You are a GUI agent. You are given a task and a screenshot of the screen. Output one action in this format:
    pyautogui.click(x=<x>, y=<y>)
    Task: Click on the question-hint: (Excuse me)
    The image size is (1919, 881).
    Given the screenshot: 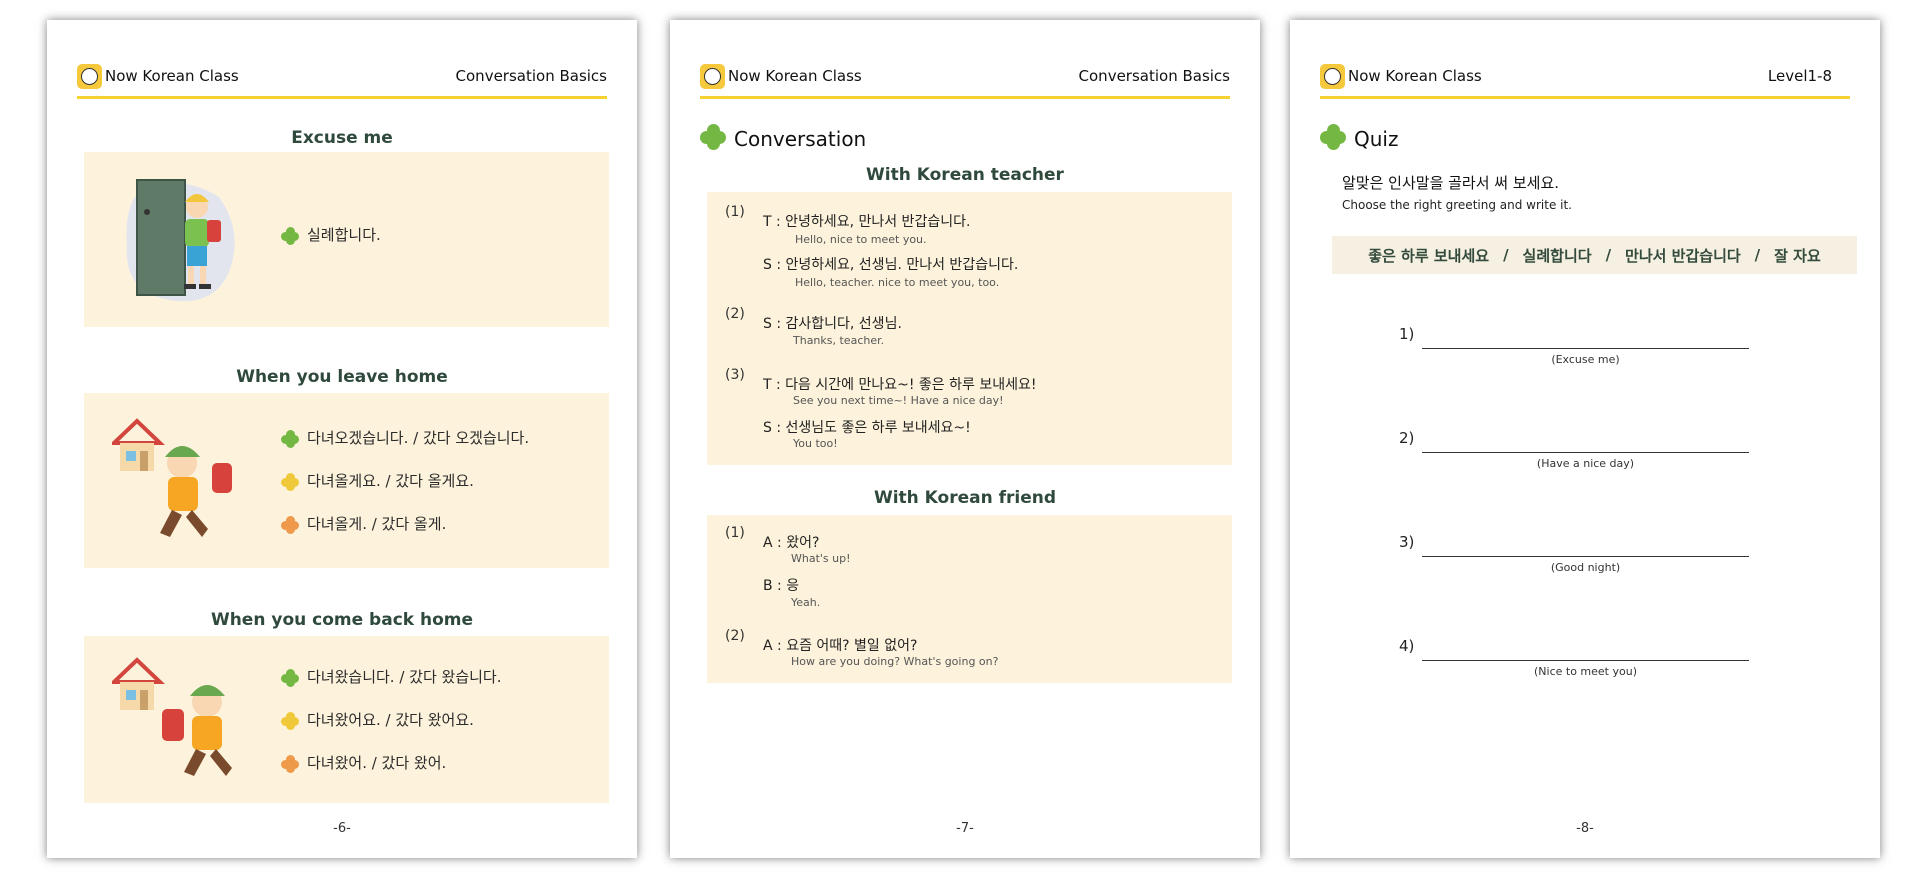 What is the action you would take?
    pyautogui.click(x=1585, y=359)
    